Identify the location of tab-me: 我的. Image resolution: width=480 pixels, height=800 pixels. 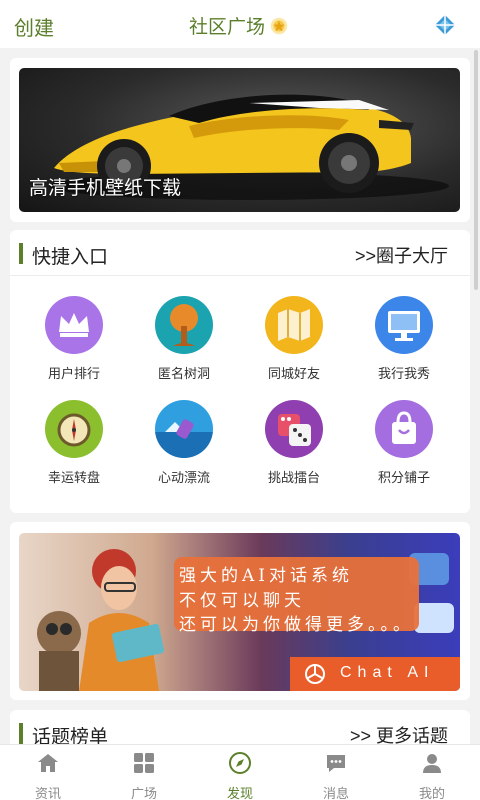
(432, 772).